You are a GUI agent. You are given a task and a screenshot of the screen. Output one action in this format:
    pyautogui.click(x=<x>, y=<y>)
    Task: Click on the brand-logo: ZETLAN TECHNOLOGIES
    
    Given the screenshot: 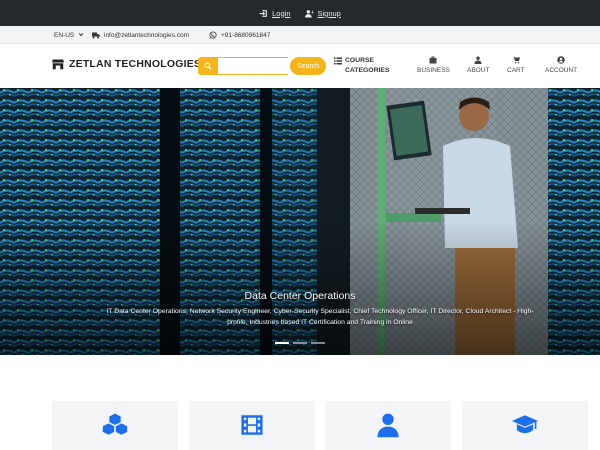 What is the action you would take?
    pyautogui.click(x=126, y=64)
    